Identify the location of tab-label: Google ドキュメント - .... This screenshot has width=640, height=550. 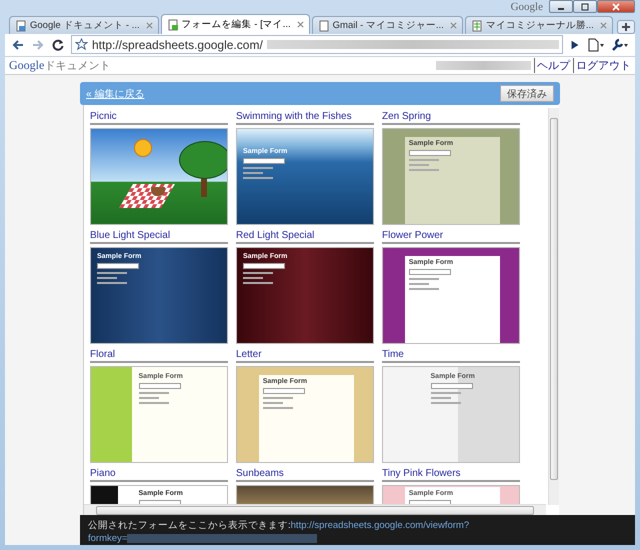
(85, 25).